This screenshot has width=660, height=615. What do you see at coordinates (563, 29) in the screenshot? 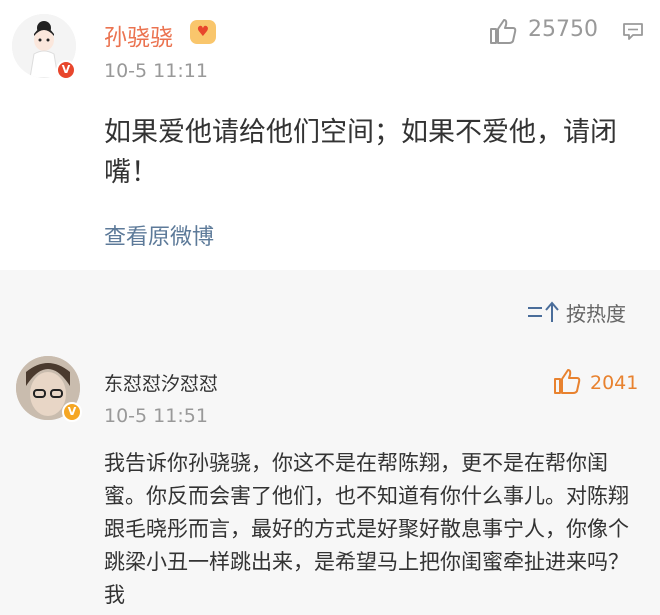
I see `post-like-count: 25750` at bounding box center [563, 29].